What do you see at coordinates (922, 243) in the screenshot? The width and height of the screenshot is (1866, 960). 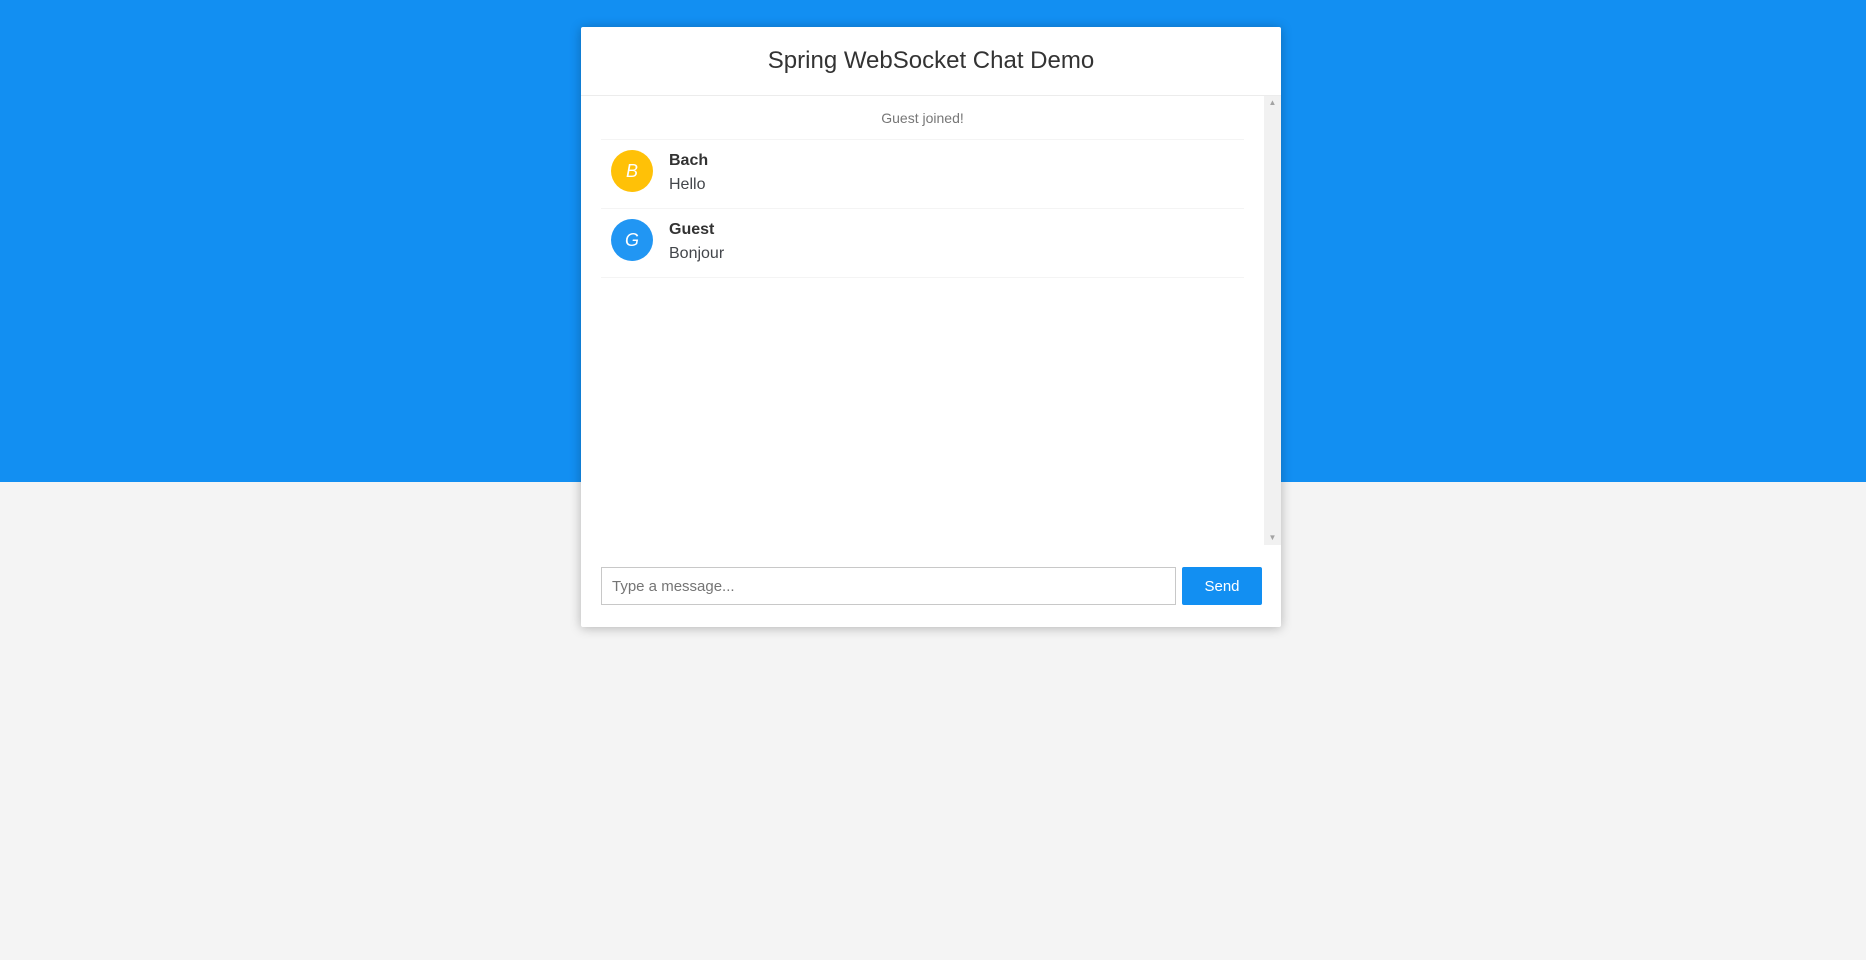 I see `chat-message: G Guest Bonjour` at bounding box center [922, 243].